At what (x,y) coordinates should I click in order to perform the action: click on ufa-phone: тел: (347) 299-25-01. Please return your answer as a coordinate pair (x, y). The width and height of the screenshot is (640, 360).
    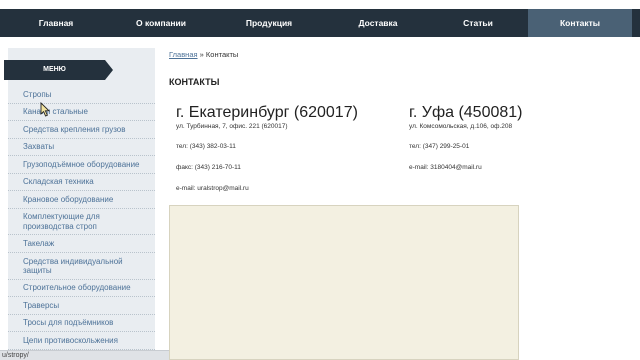
    Looking at the image, I should click on (439, 146).